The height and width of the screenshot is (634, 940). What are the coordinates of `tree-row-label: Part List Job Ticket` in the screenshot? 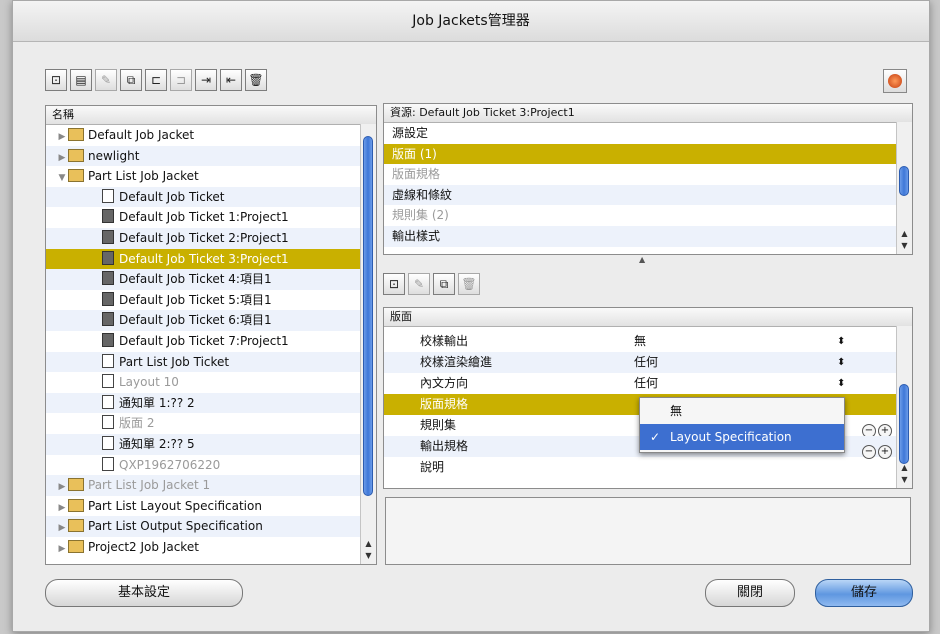 It's located at (174, 361).